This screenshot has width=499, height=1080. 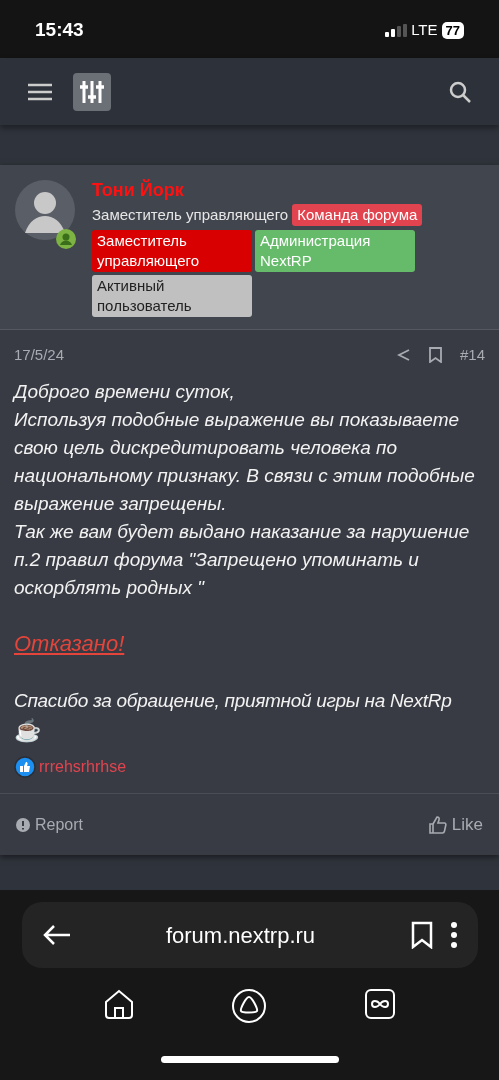 What do you see at coordinates (40, 91) in the screenshot?
I see `menu-icon` at bounding box center [40, 91].